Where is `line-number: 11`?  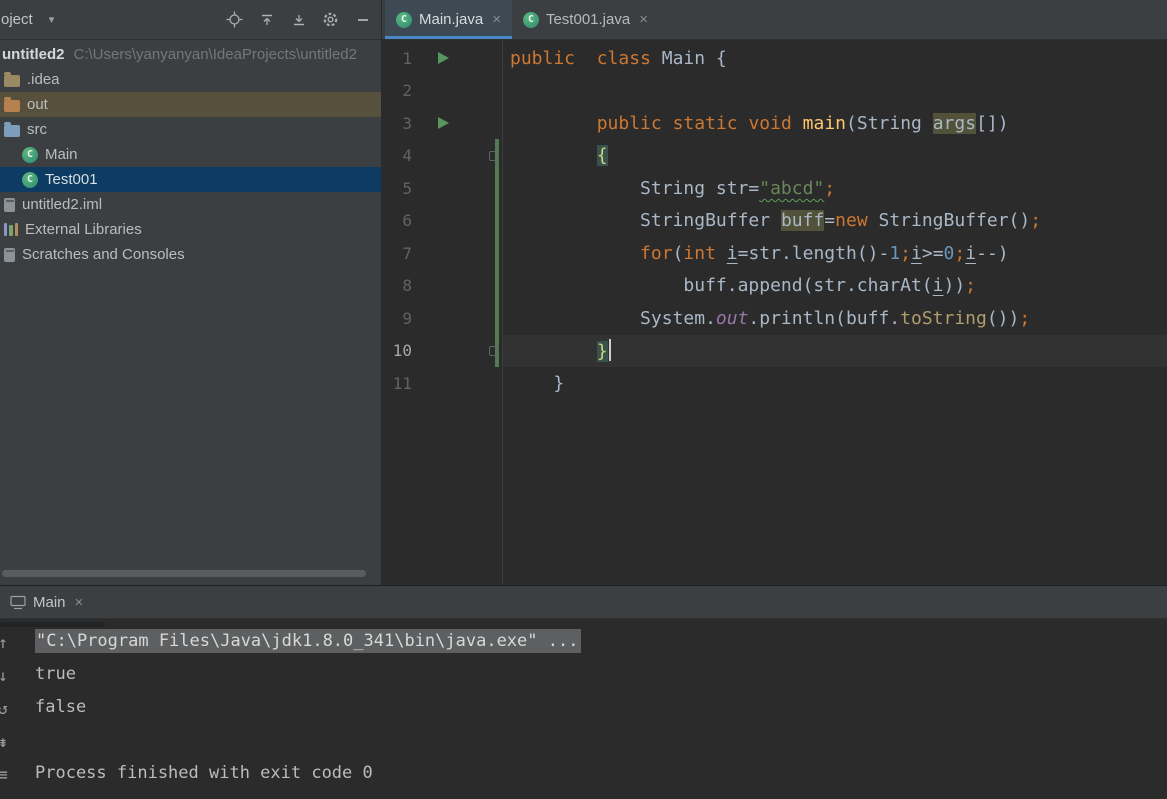
line-number: 11 is located at coordinates (402, 383).